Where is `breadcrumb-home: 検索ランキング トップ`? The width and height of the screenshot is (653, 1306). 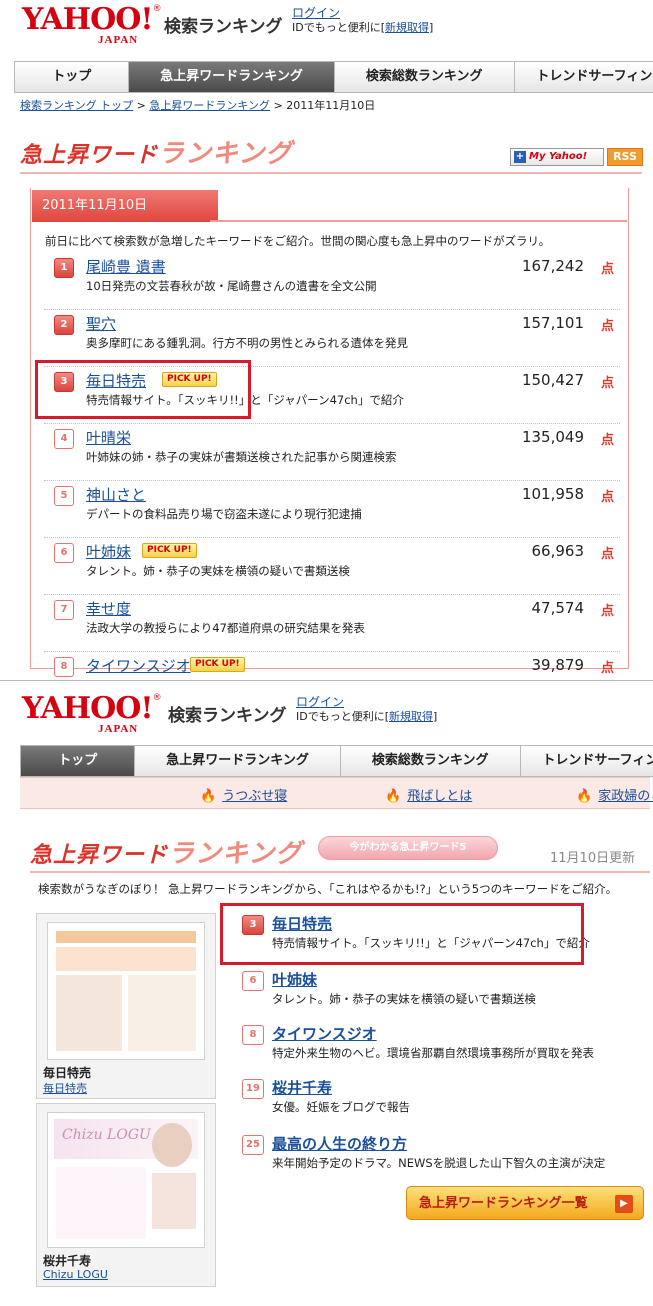 breadcrumb-home: 検索ランキング トップ is located at coordinates (76, 105).